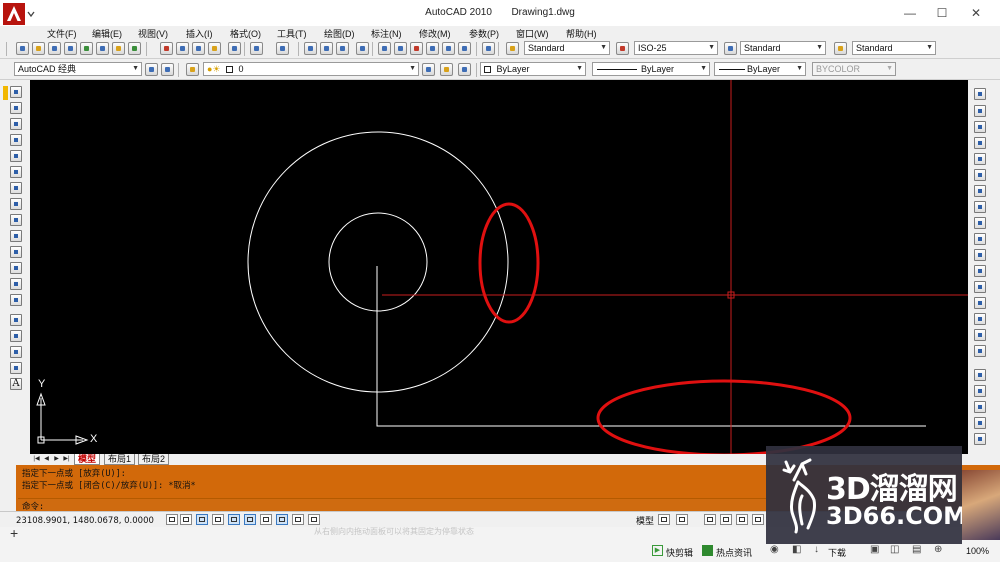 The image size is (1000, 562). Describe the element at coordinates (428, 69) in the screenshot. I see `make-object-layer-current-icon` at that location.